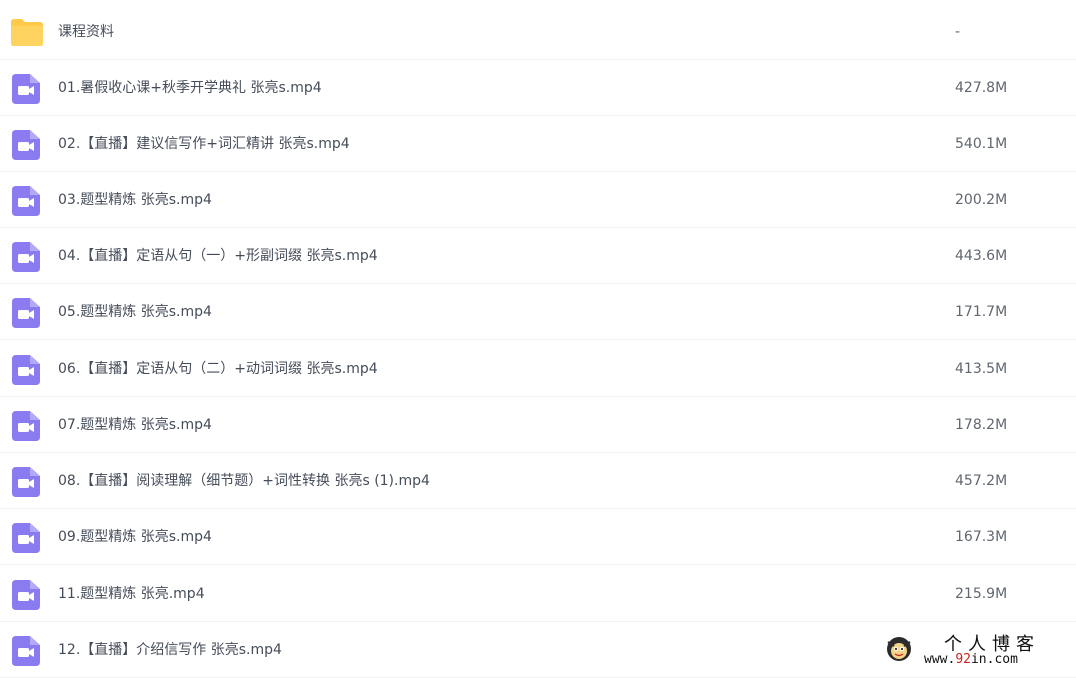 The image size is (1076, 678). Describe the element at coordinates (538, 256) in the screenshot. I see `file-row: 04.【直播】定语从句（一）+形副词缀 张亮s.mp4 443.6M` at that location.